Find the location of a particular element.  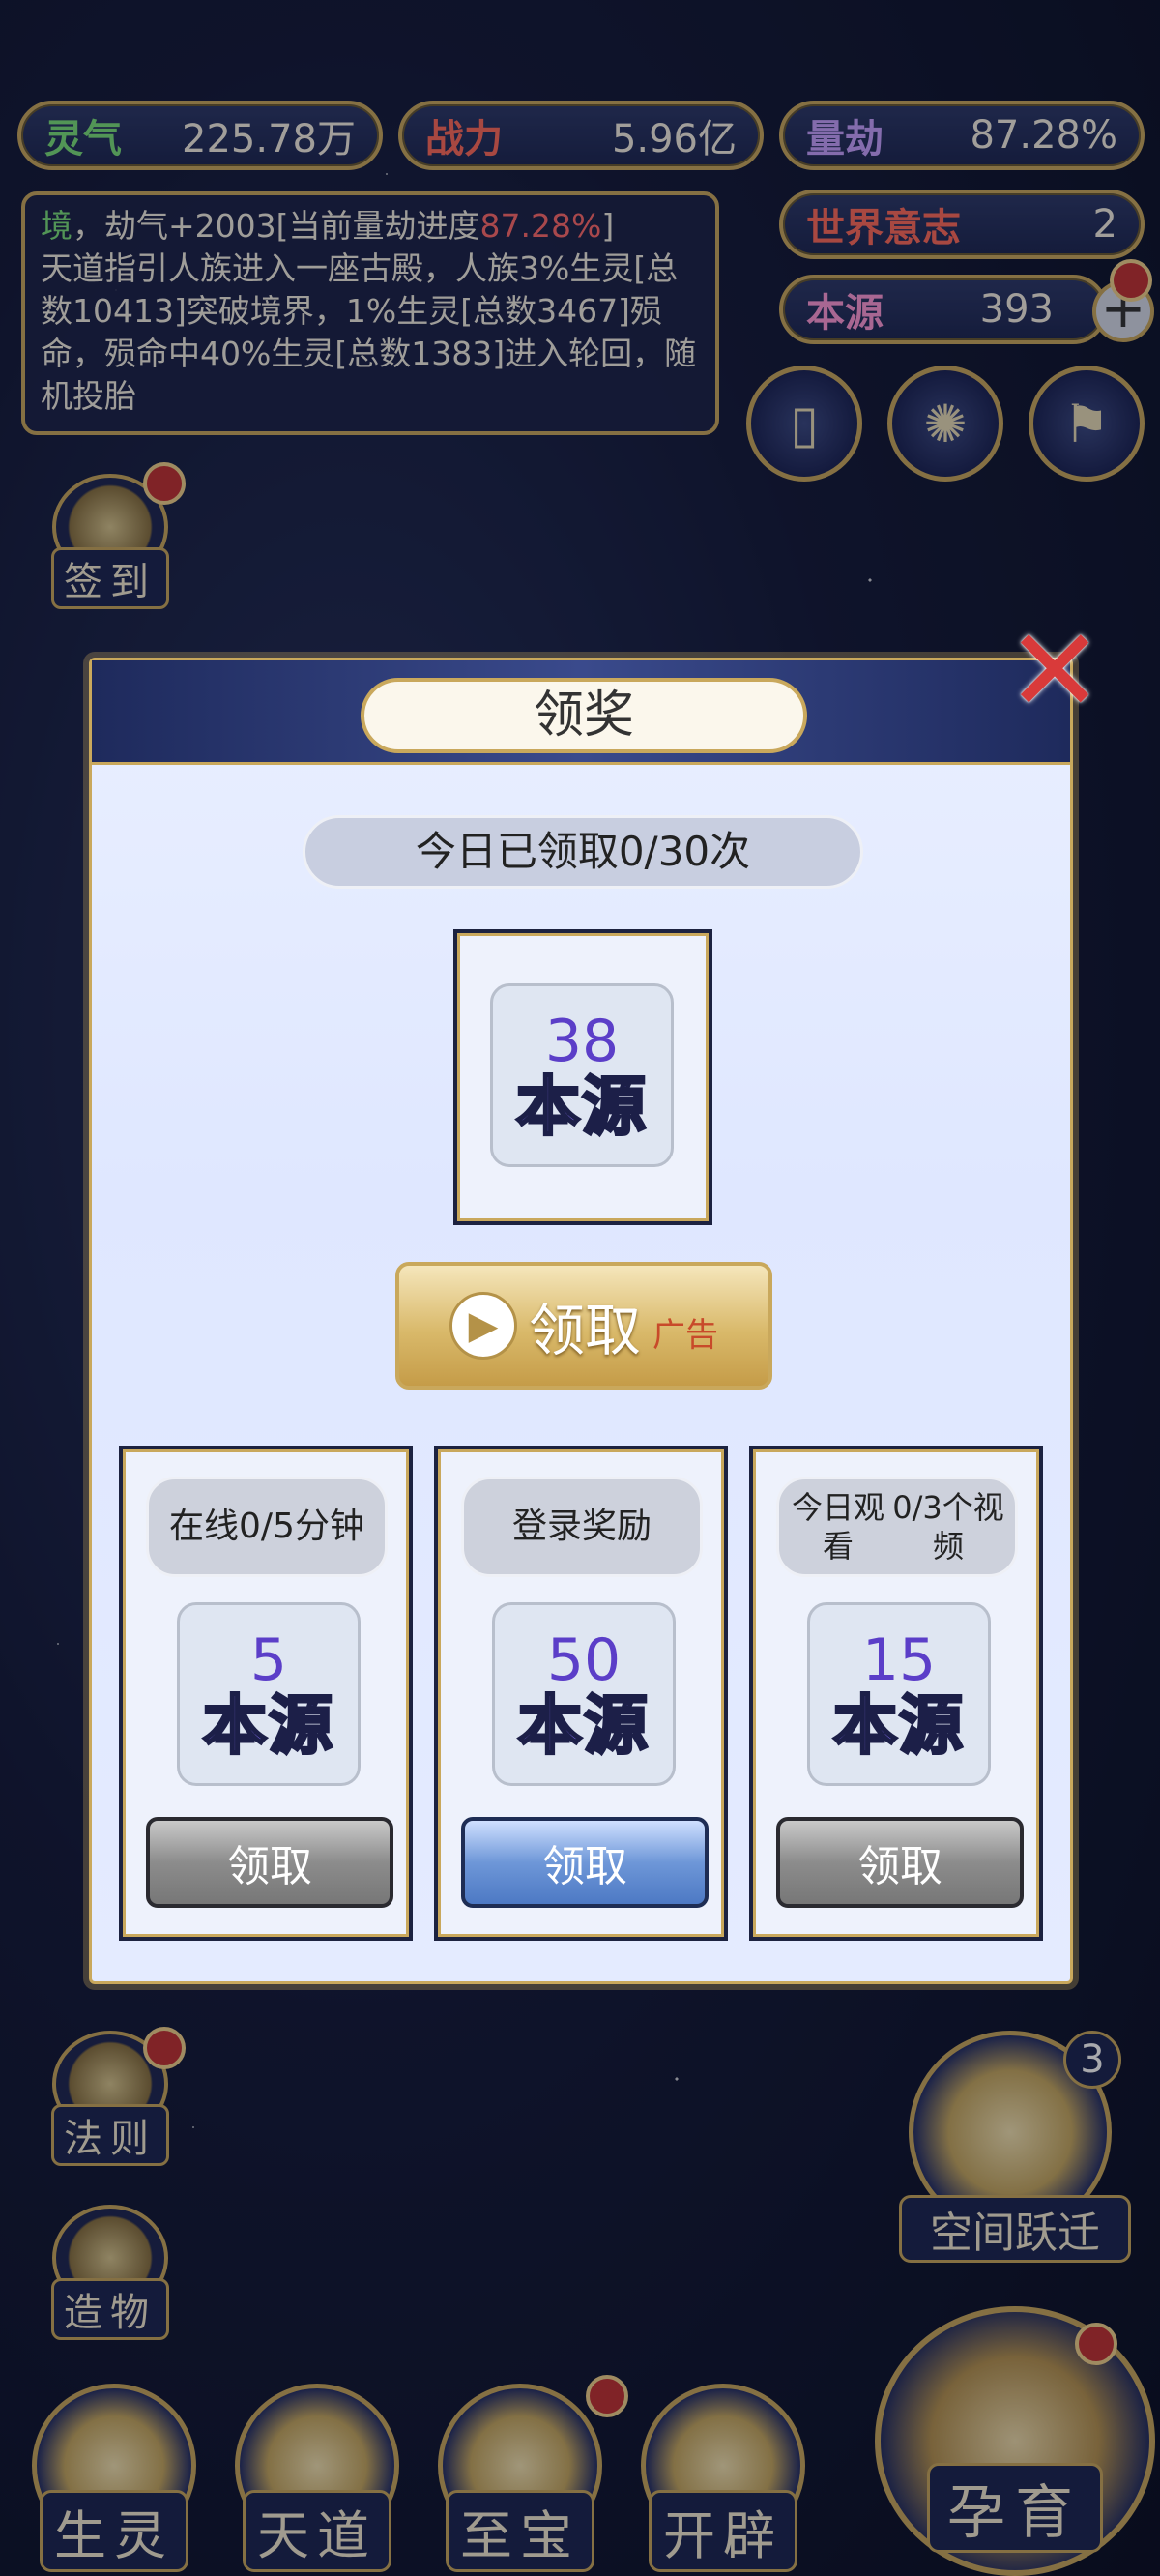

task-card-online: 在线0/5分钟 5 本源 领取 is located at coordinates (266, 1693).